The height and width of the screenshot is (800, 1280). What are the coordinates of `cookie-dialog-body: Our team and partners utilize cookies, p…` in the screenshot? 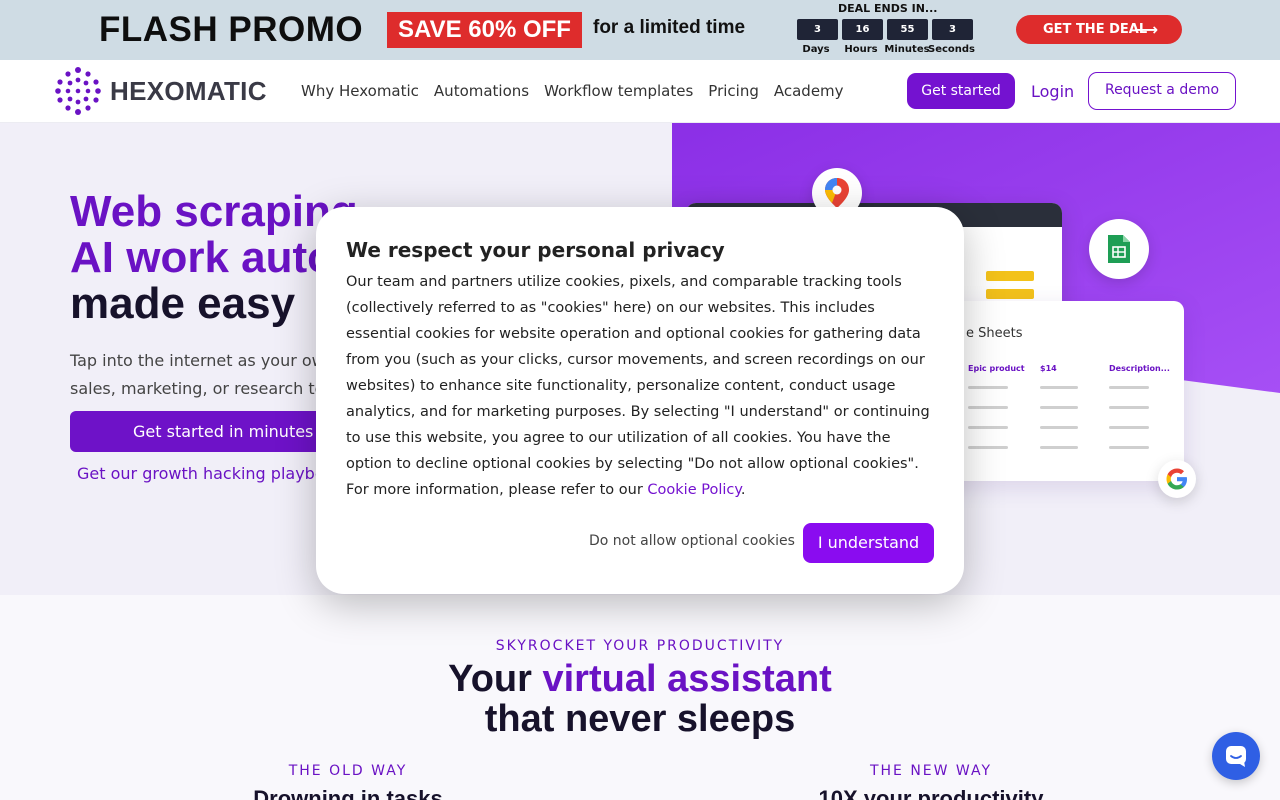 It's located at (638, 373).